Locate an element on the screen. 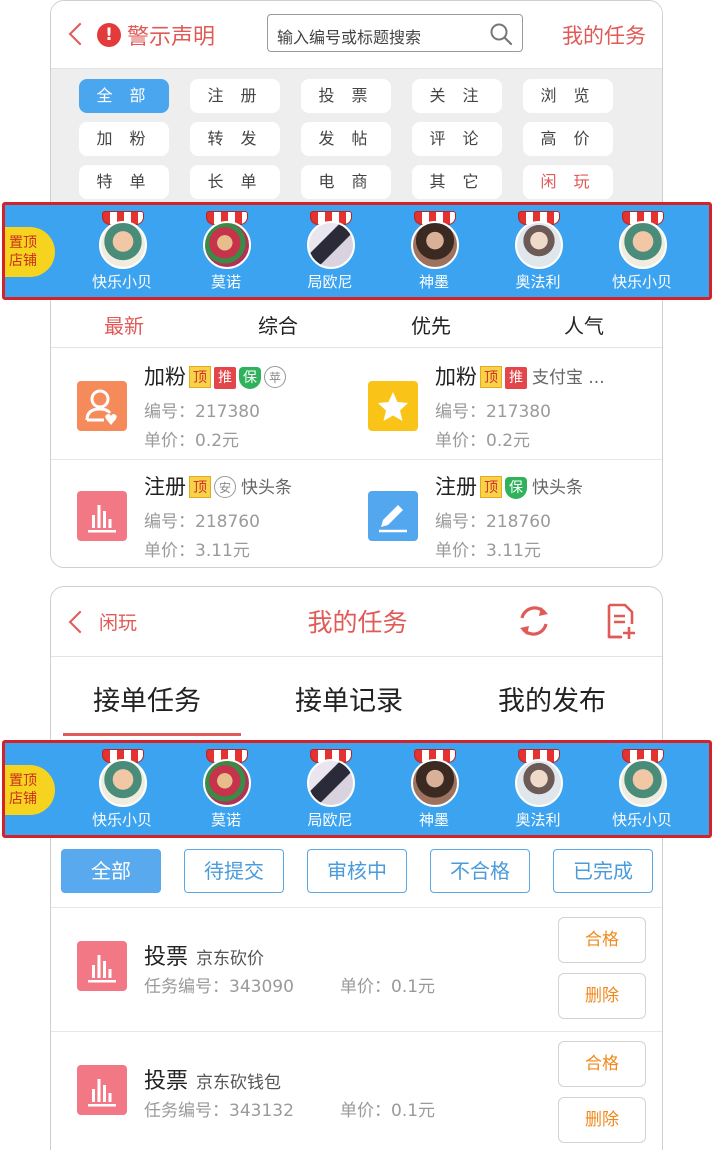  search-input: 输入编号或标题搜索 is located at coordinates (395, 33).